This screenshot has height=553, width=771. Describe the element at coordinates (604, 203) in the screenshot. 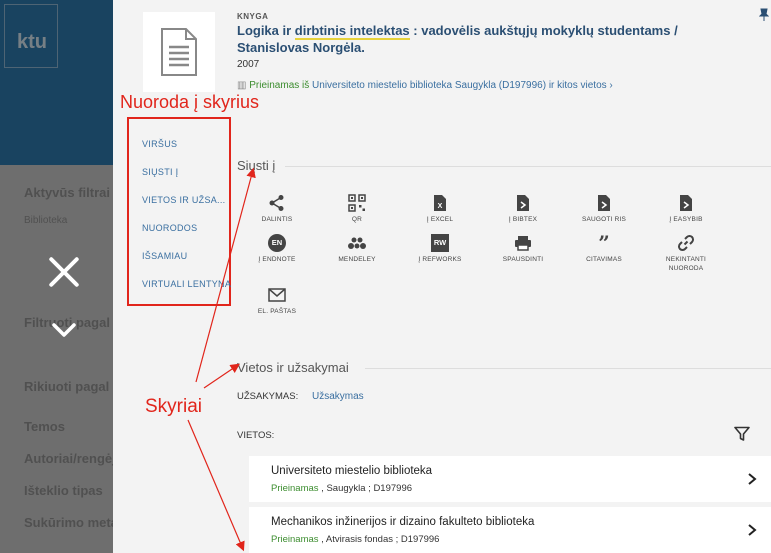

I see `ris-icon` at that location.